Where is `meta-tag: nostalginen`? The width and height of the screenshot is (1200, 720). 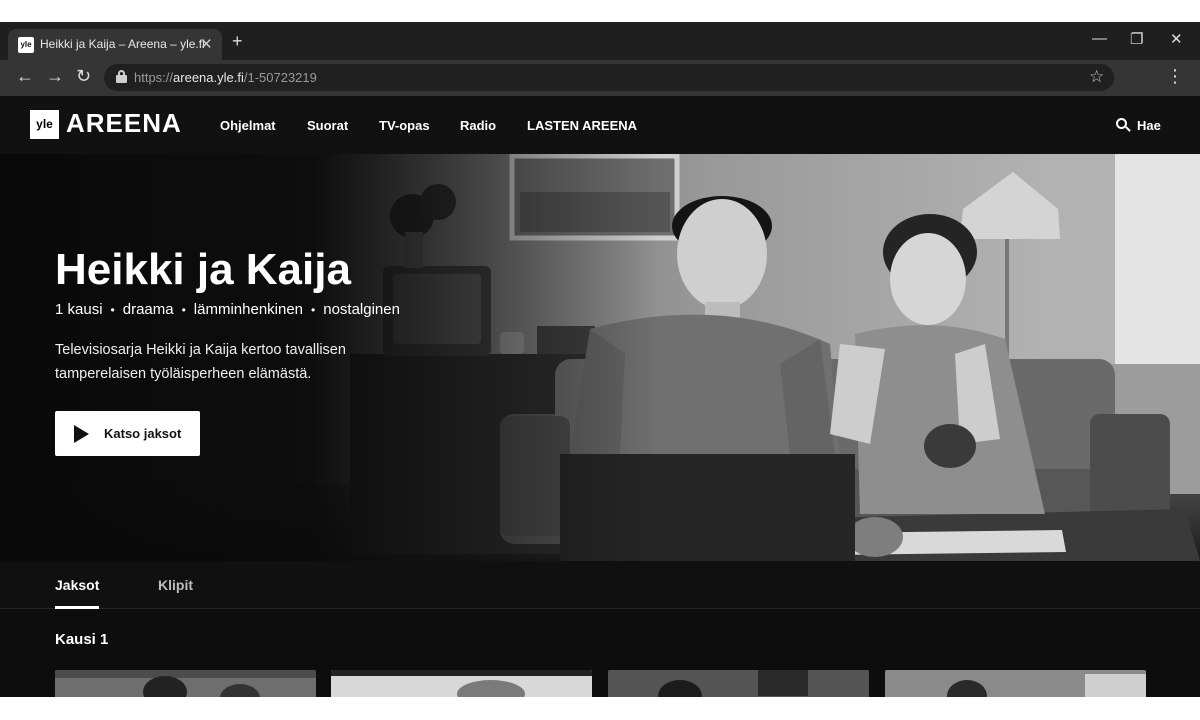 meta-tag: nostalginen is located at coordinates (361, 309).